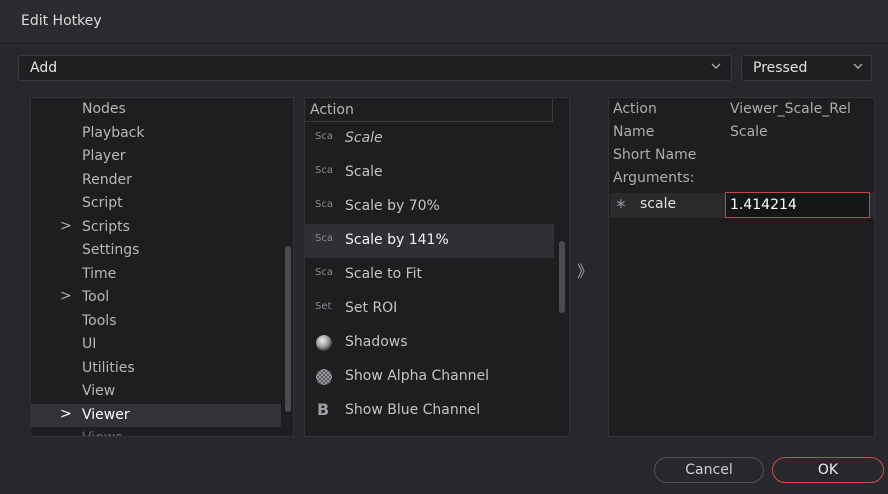 Image resolution: width=888 pixels, height=494 pixels. I want to click on category-item-label: Script, so click(102, 203).